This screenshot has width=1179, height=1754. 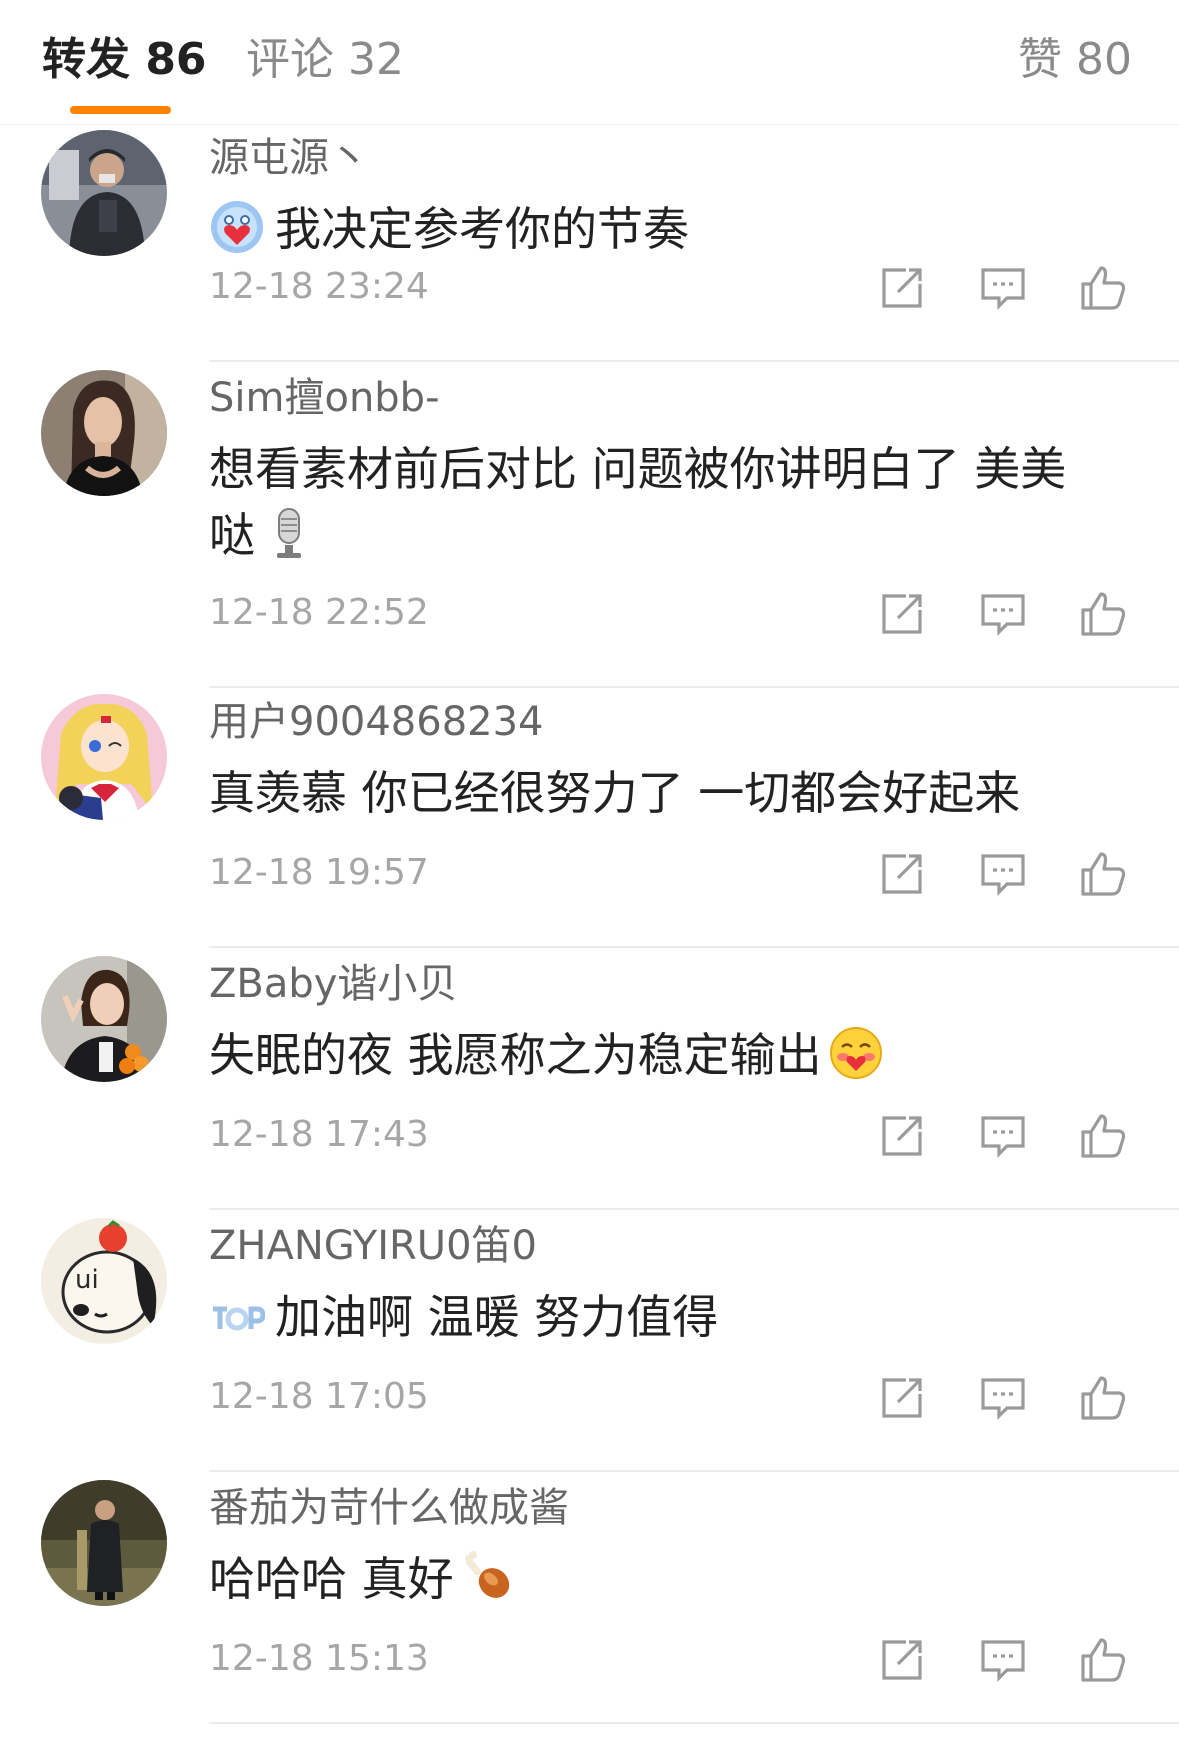 I want to click on comment-text: 加油啊 温暖 努力值得, so click(x=654, y=1317).